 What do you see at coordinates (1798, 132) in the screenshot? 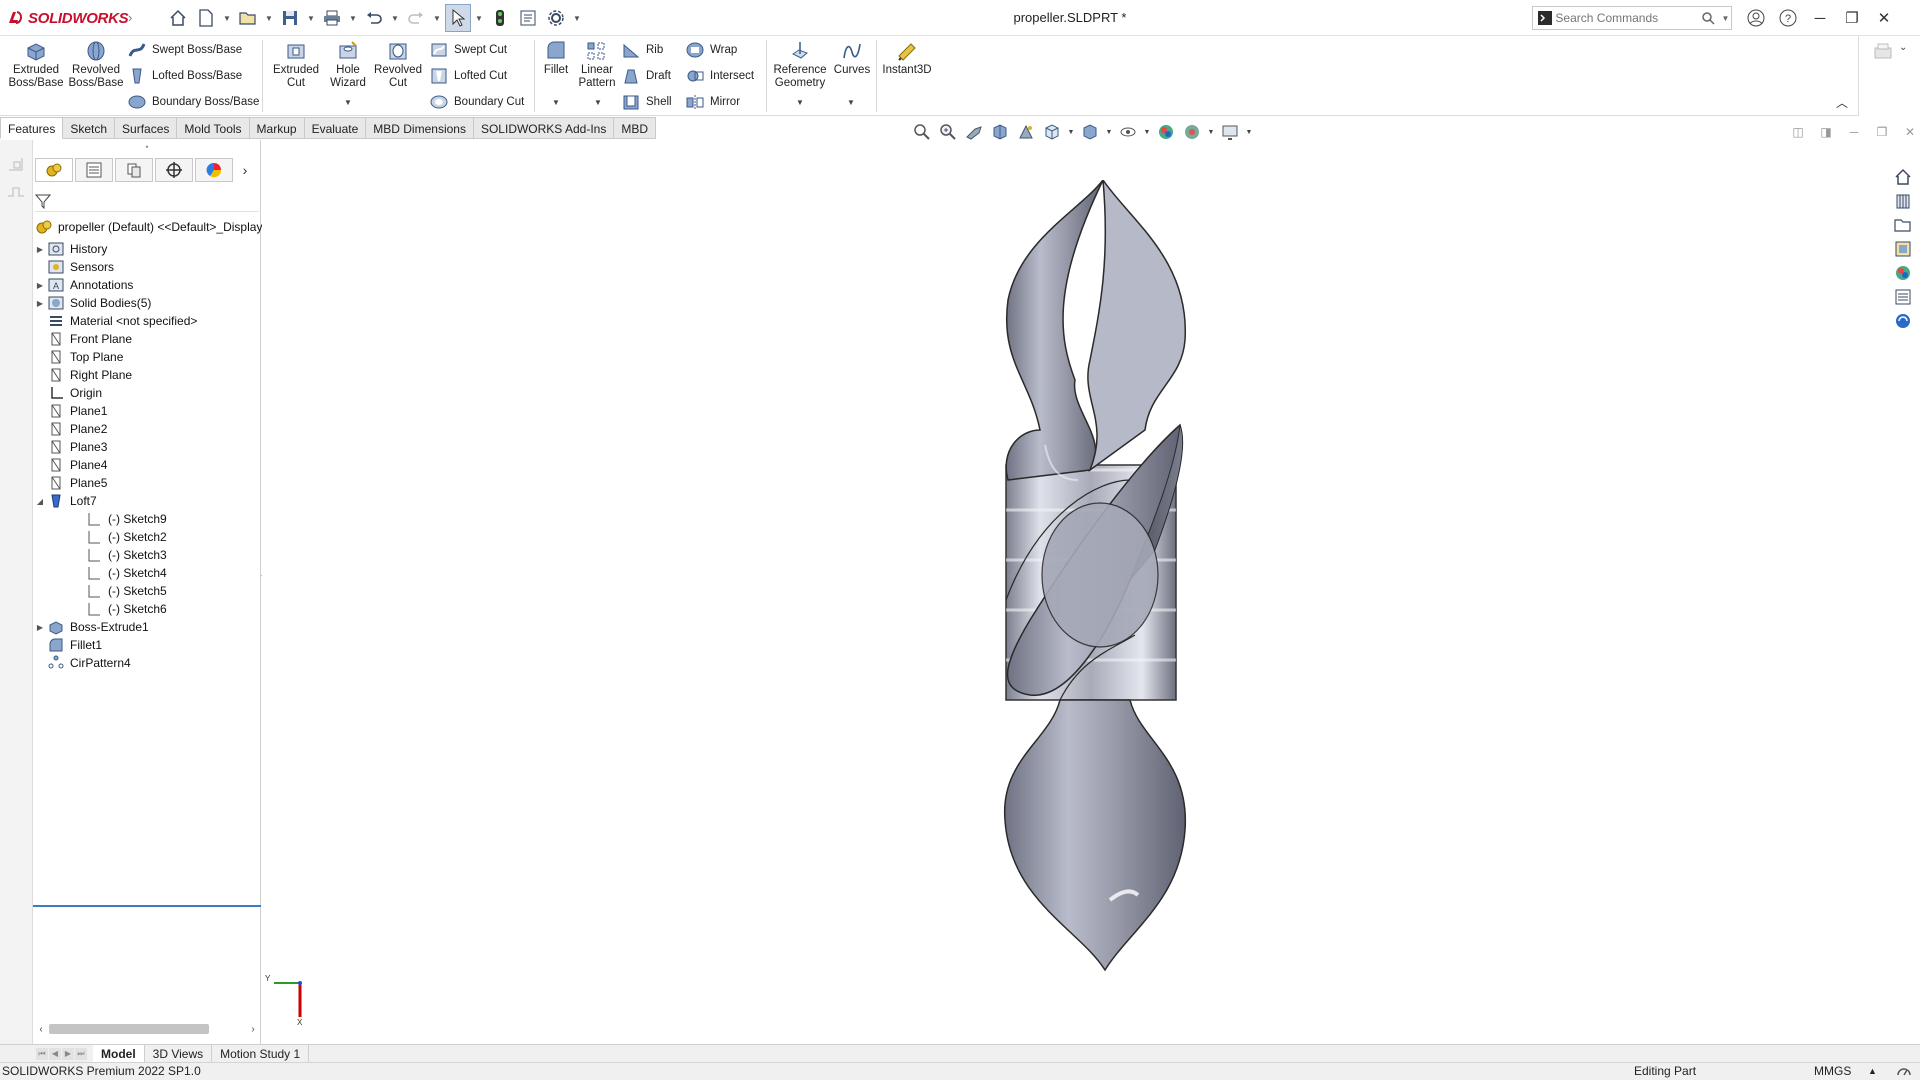
I see `viewport-split-left-icon: ◫` at bounding box center [1798, 132].